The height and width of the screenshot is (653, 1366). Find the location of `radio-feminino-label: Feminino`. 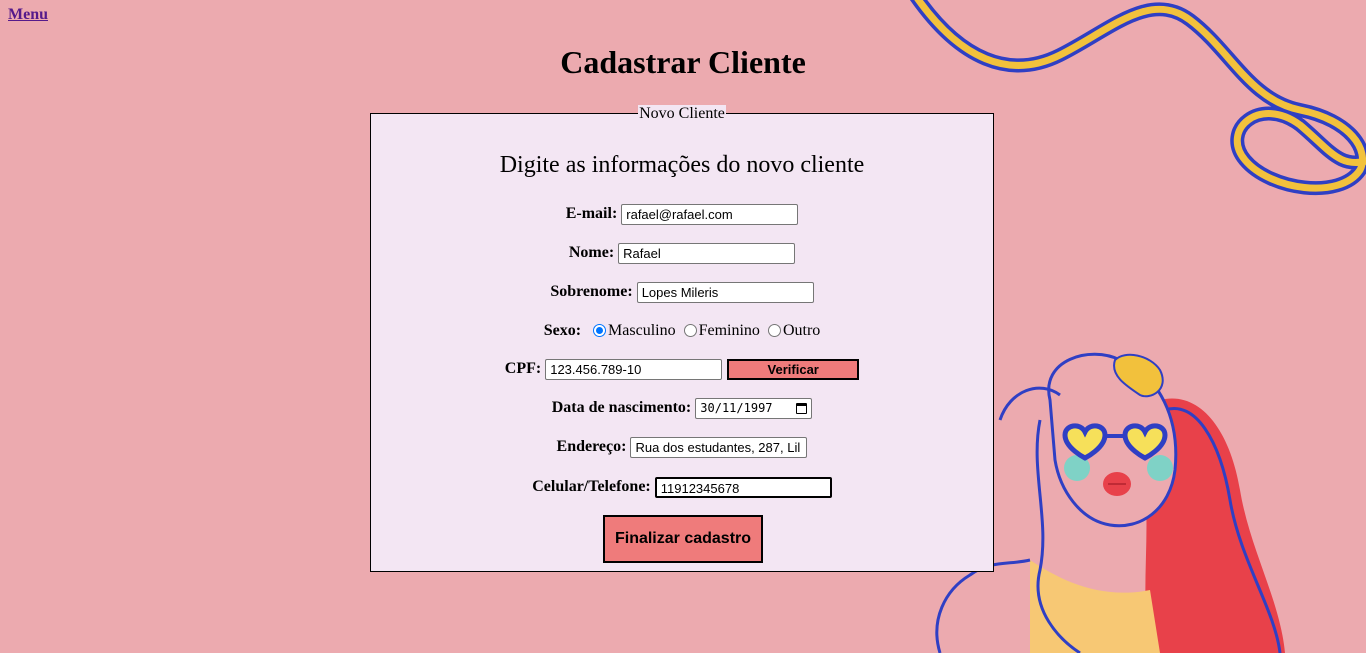

radio-feminino-label: Feminino is located at coordinates (729, 331).